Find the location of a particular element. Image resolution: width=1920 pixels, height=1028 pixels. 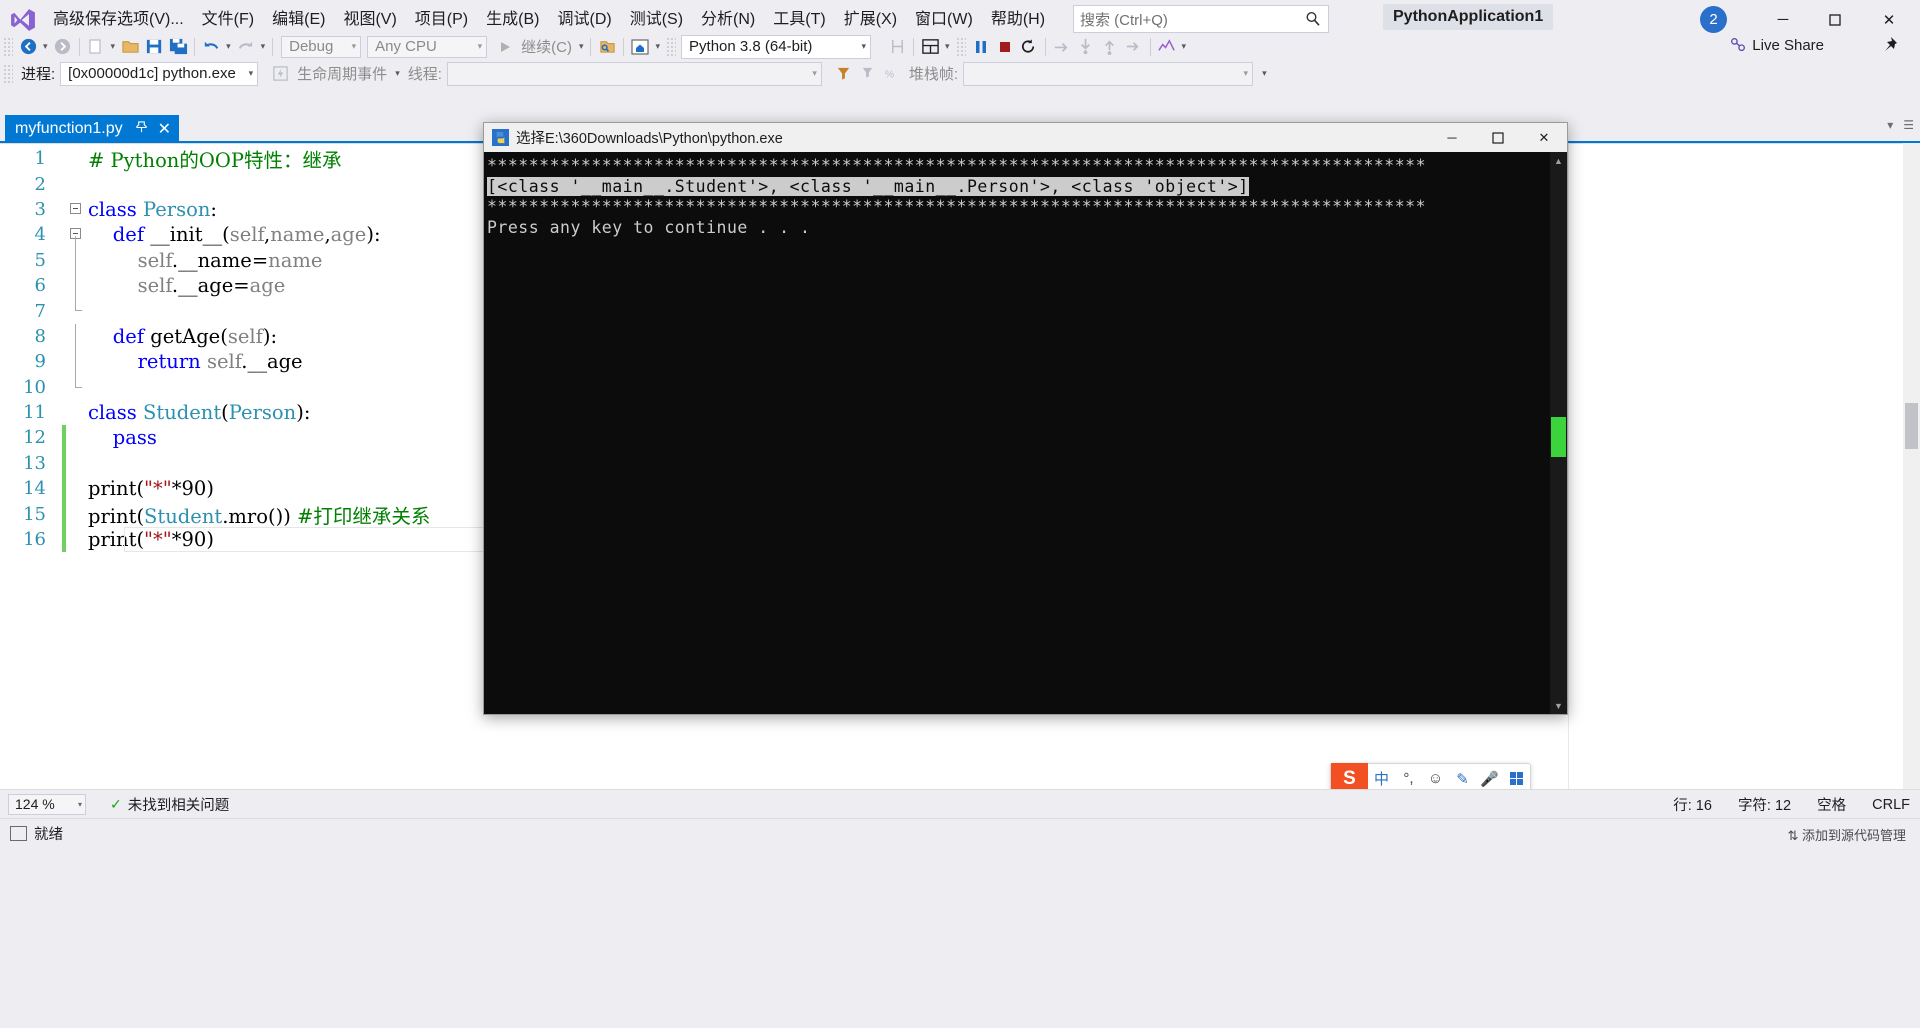

open-file-icon is located at coordinates (130, 47).